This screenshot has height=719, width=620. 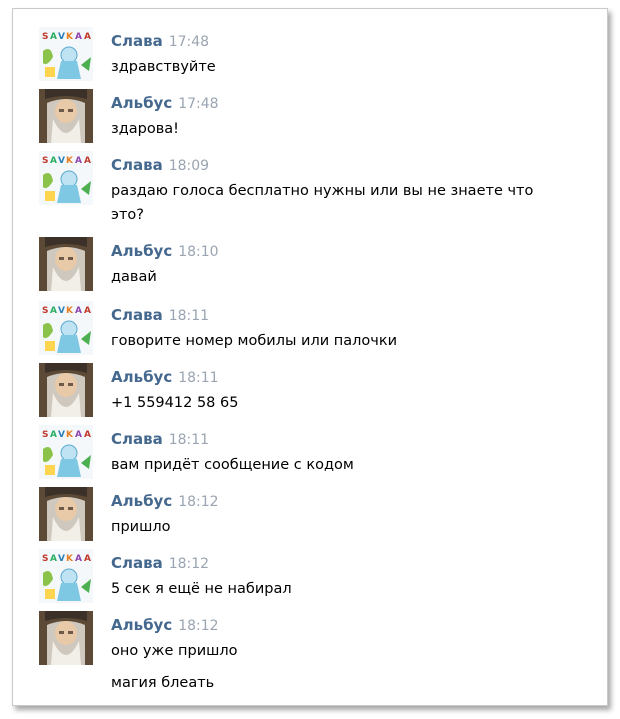 I want to click on message-text: здравствуйте, so click(x=163, y=67).